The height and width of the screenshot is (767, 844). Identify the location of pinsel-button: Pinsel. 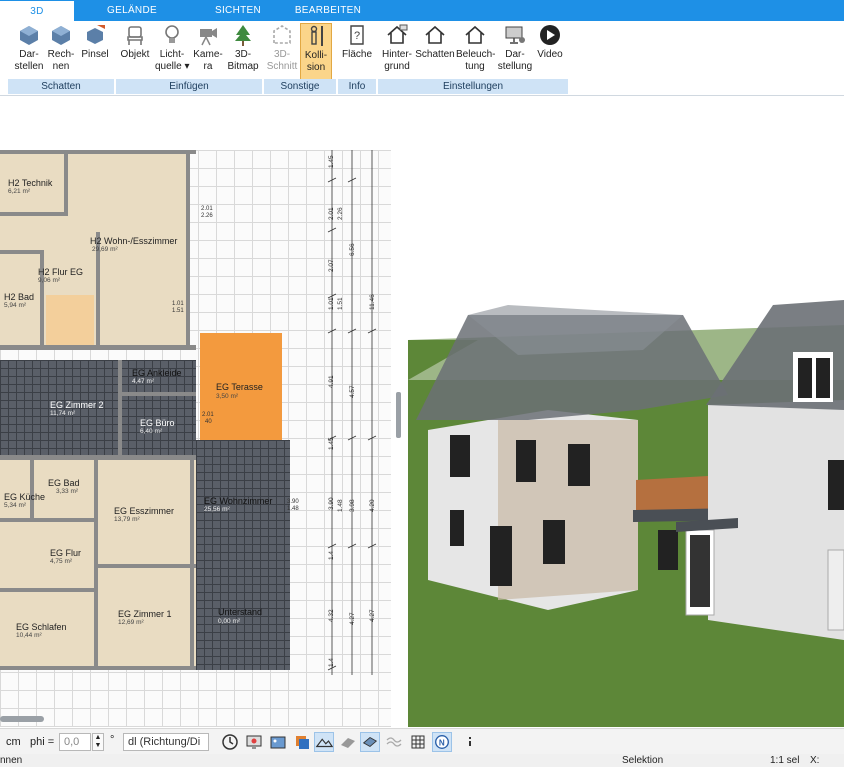
(95, 52).